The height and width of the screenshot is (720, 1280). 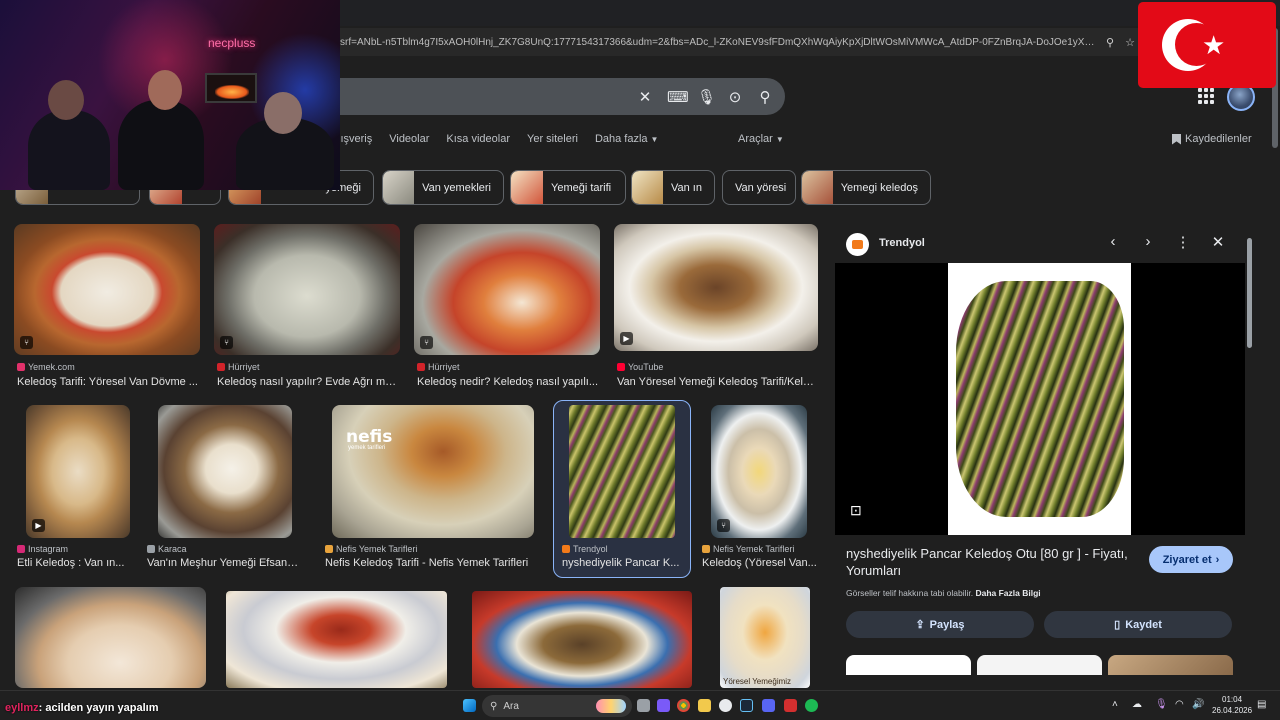 What do you see at coordinates (355, 141) in the screenshot?
I see `tab-shopping: lışveriş` at bounding box center [355, 141].